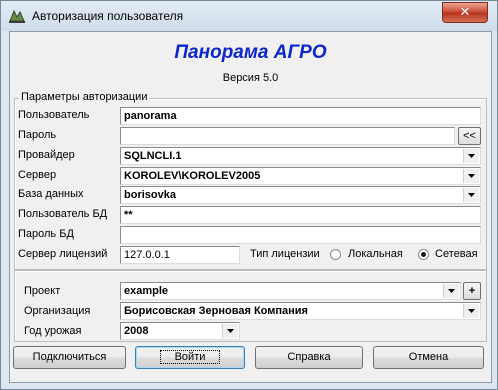  What do you see at coordinates (63, 254) in the screenshot?
I see `license-server-label: Сервер лицензий` at bounding box center [63, 254].